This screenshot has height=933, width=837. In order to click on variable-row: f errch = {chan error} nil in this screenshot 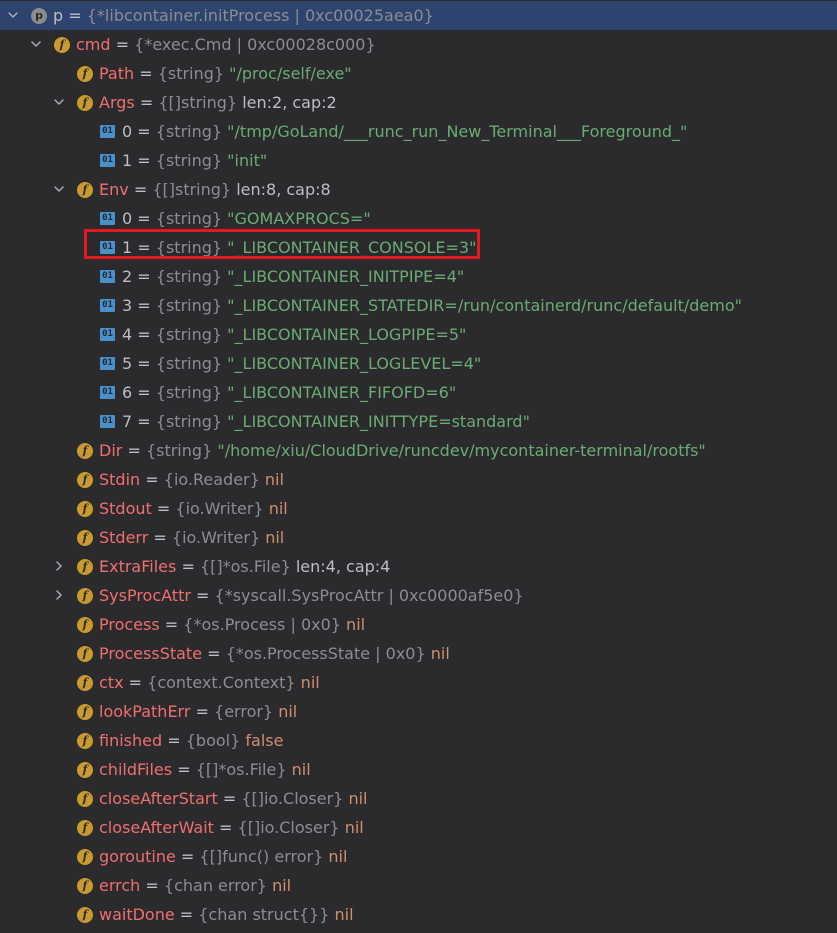, I will do `click(418, 885)`.